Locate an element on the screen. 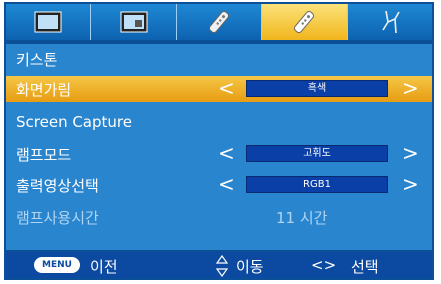 This screenshot has width=441, height=284. menu-tab-bar is located at coordinates (219, 22).